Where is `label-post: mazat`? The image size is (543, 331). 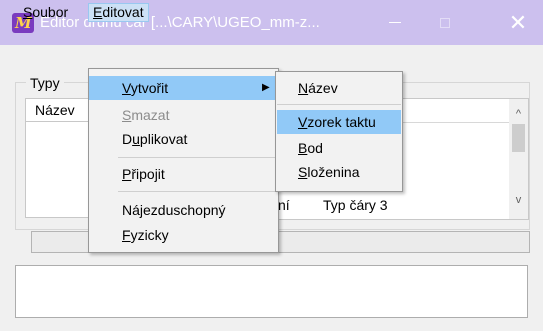
label-post: mazat is located at coordinates (150, 115).